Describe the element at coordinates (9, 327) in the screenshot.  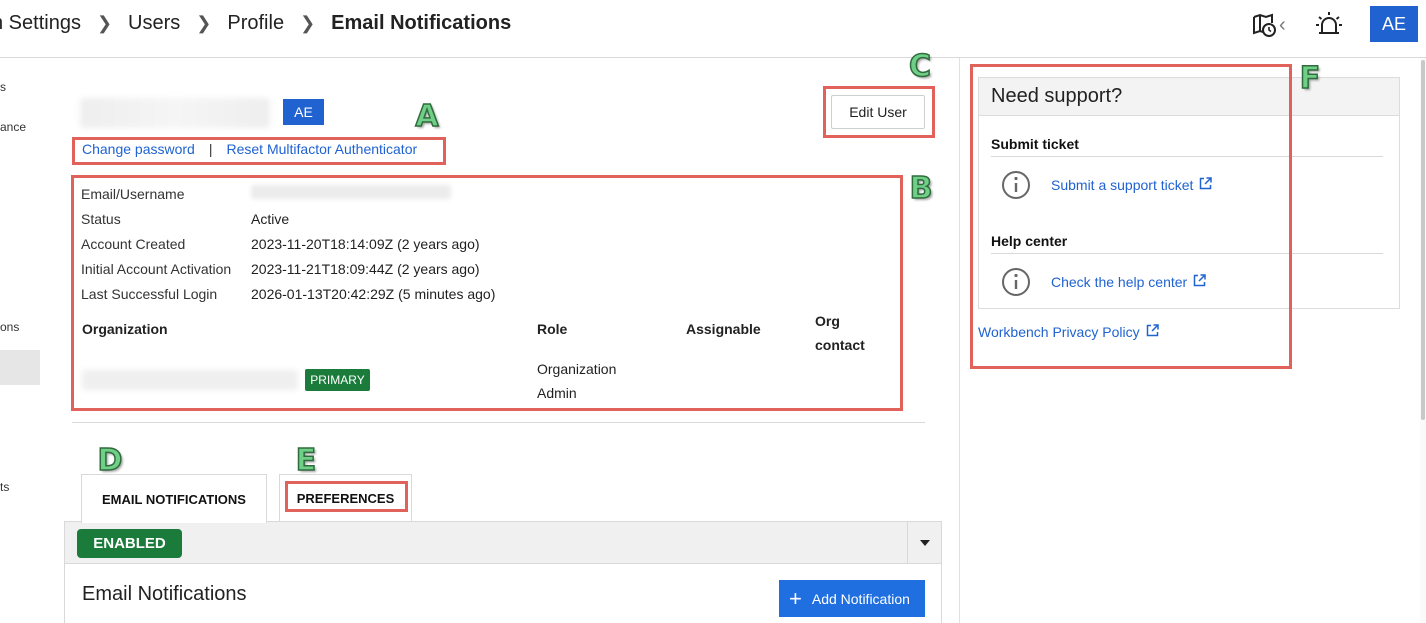
I see `sidebar-item-label: ons` at that location.